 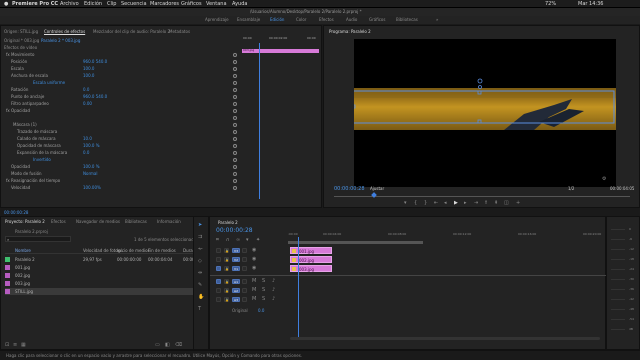 I want to click on timeline-zoom-scrollbar, so click(x=445, y=338).